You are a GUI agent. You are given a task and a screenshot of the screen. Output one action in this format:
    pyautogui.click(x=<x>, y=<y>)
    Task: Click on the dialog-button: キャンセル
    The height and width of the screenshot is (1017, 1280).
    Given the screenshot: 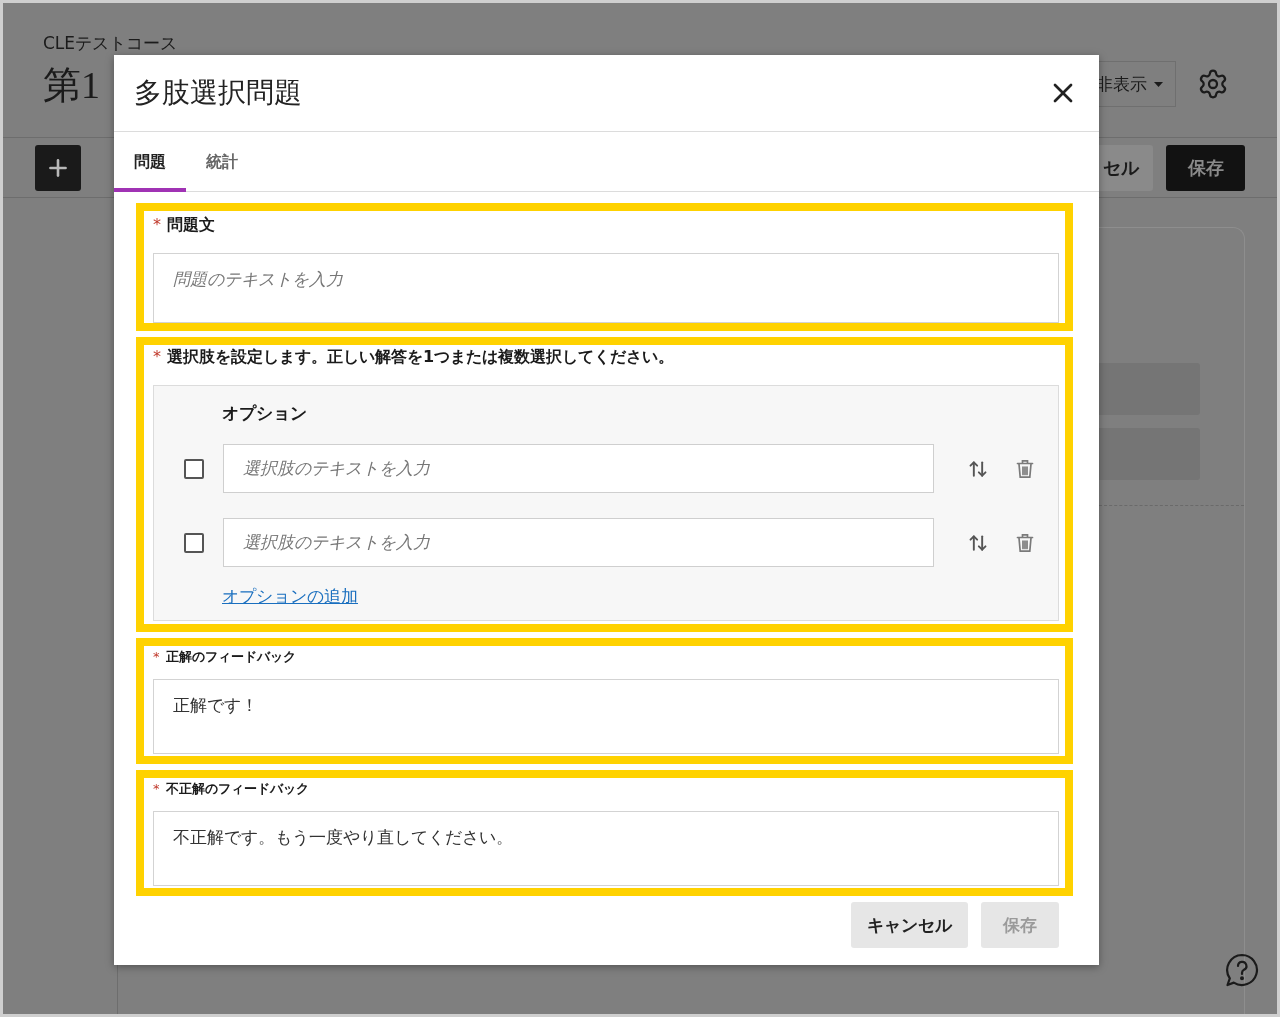 What is the action you would take?
    pyautogui.click(x=909, y=925)
    